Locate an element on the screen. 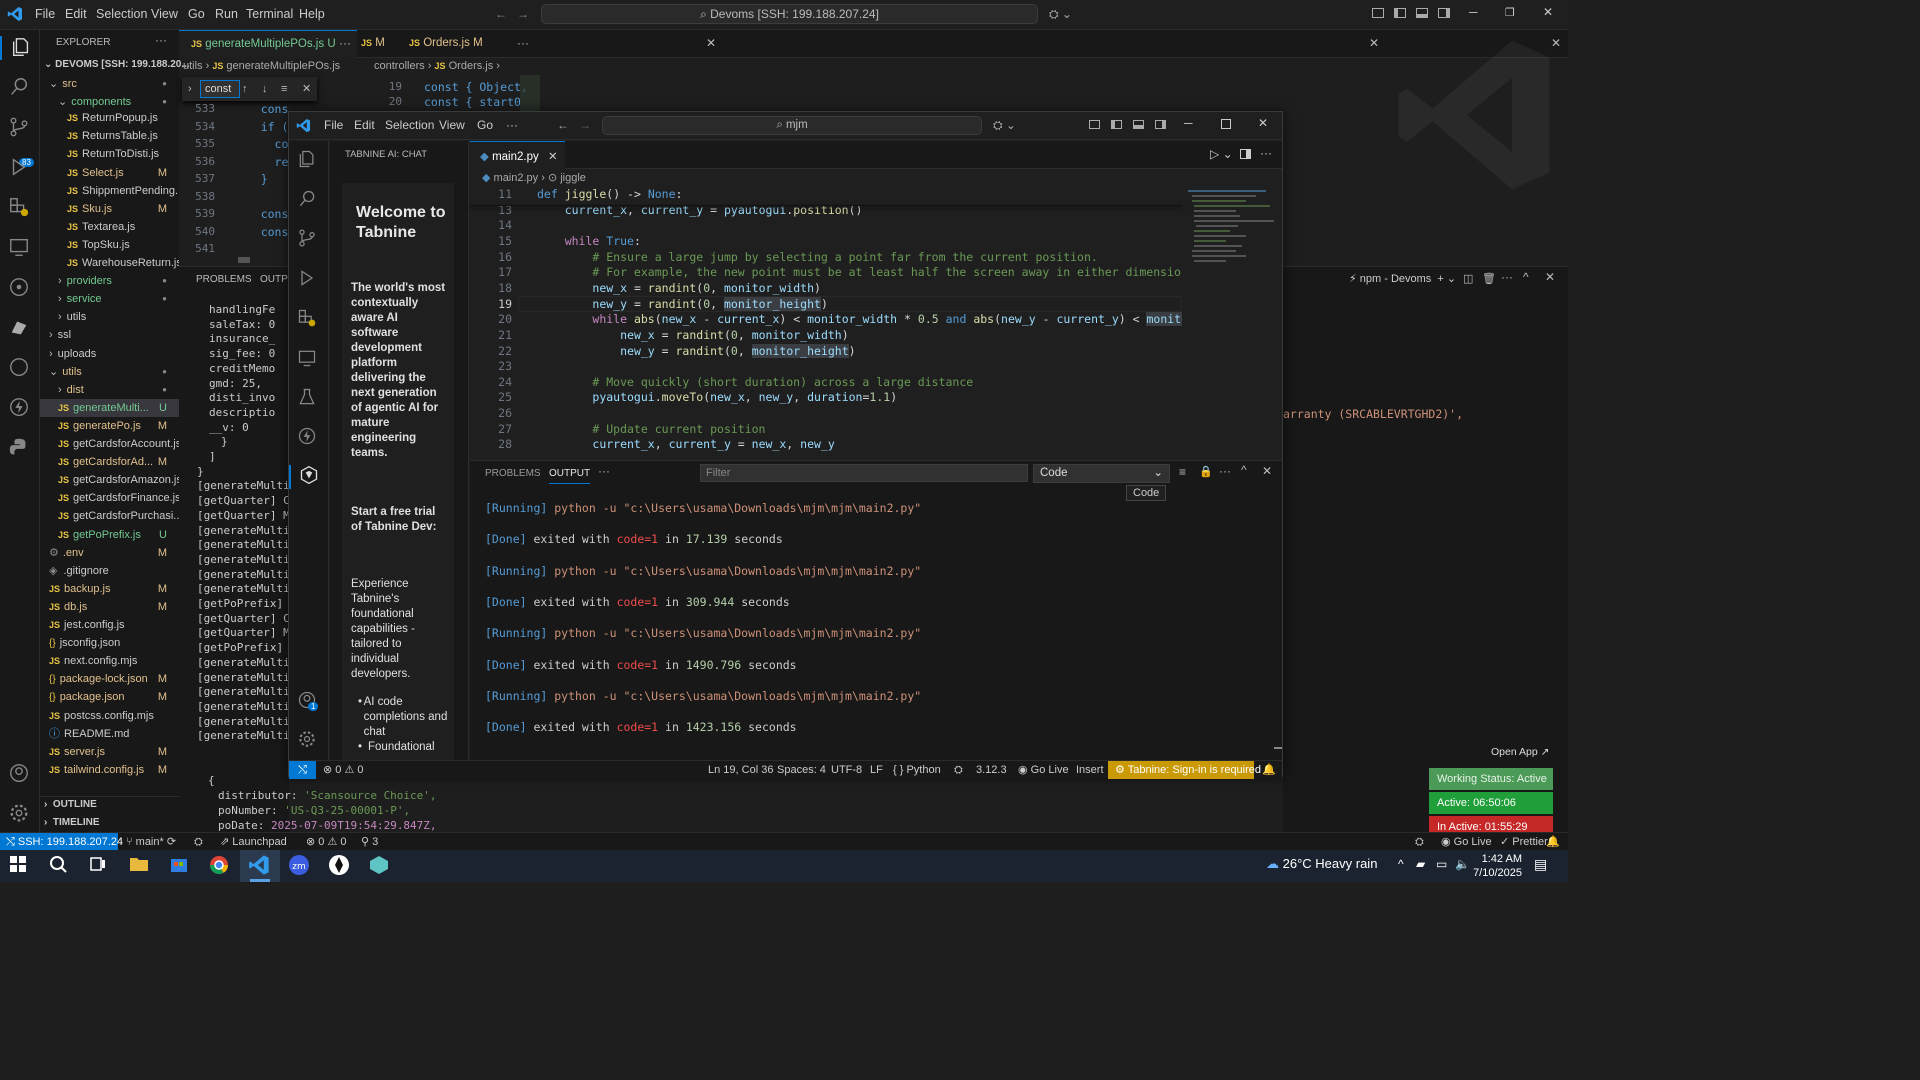 This screenshot has height=1080, width=1920. tree-item: JS Select.js M is located at coordinates (109, 173).